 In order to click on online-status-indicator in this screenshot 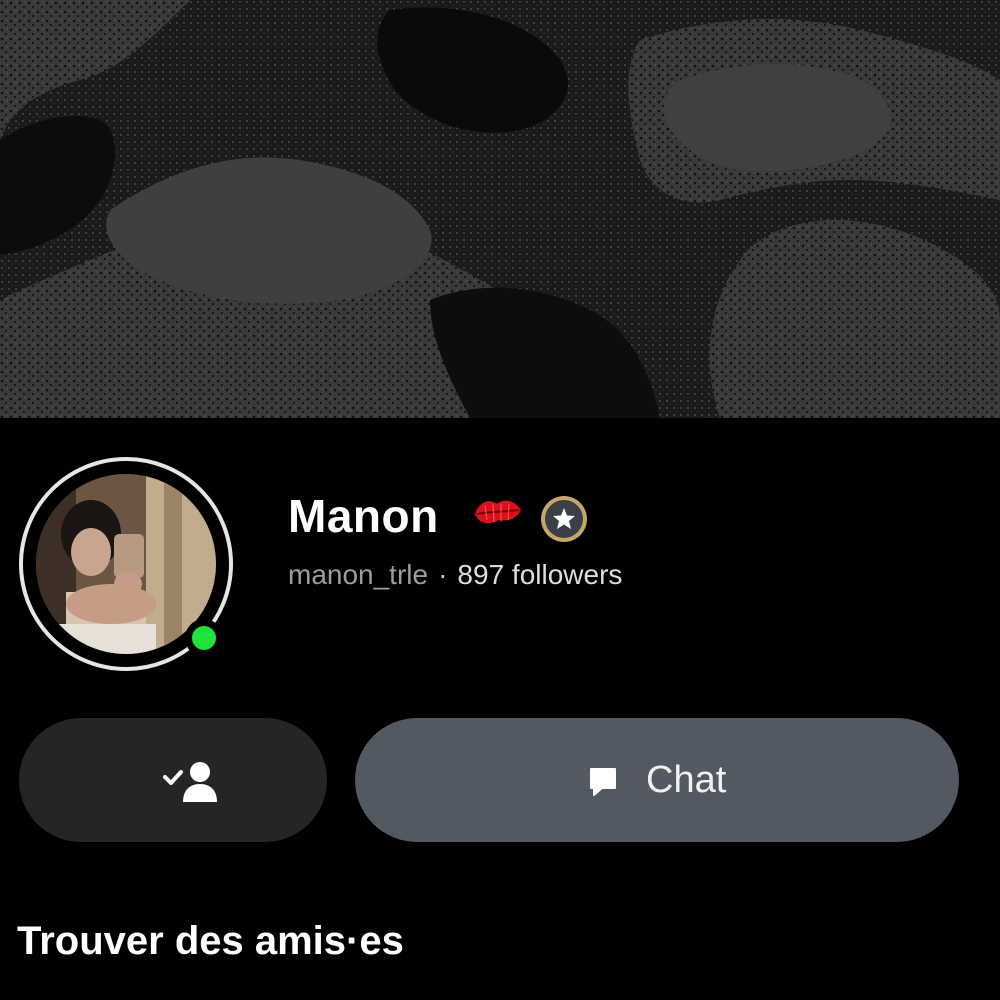, I will do `click(204, 638)`.